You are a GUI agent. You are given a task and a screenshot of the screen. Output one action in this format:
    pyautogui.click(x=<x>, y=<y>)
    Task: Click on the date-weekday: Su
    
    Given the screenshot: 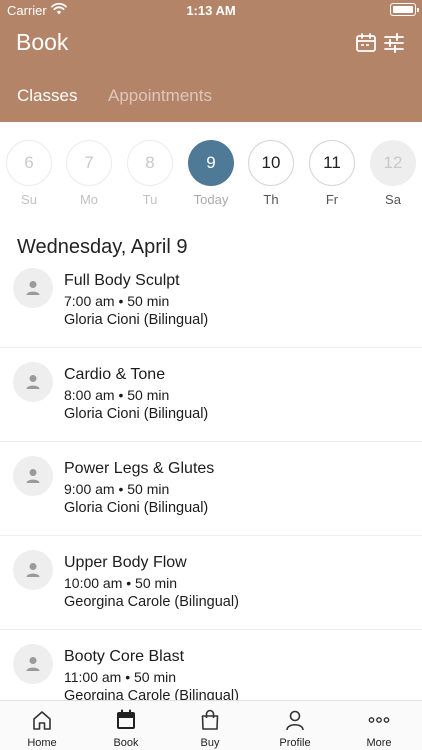 What is the action you would take?
    pyautogui.click(x=29, y=199)
    